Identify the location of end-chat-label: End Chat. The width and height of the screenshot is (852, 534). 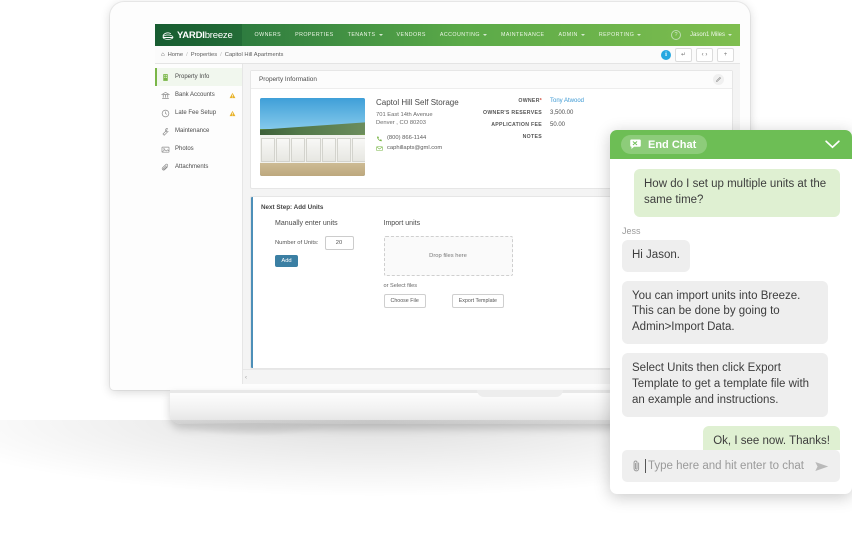
(672, 144).